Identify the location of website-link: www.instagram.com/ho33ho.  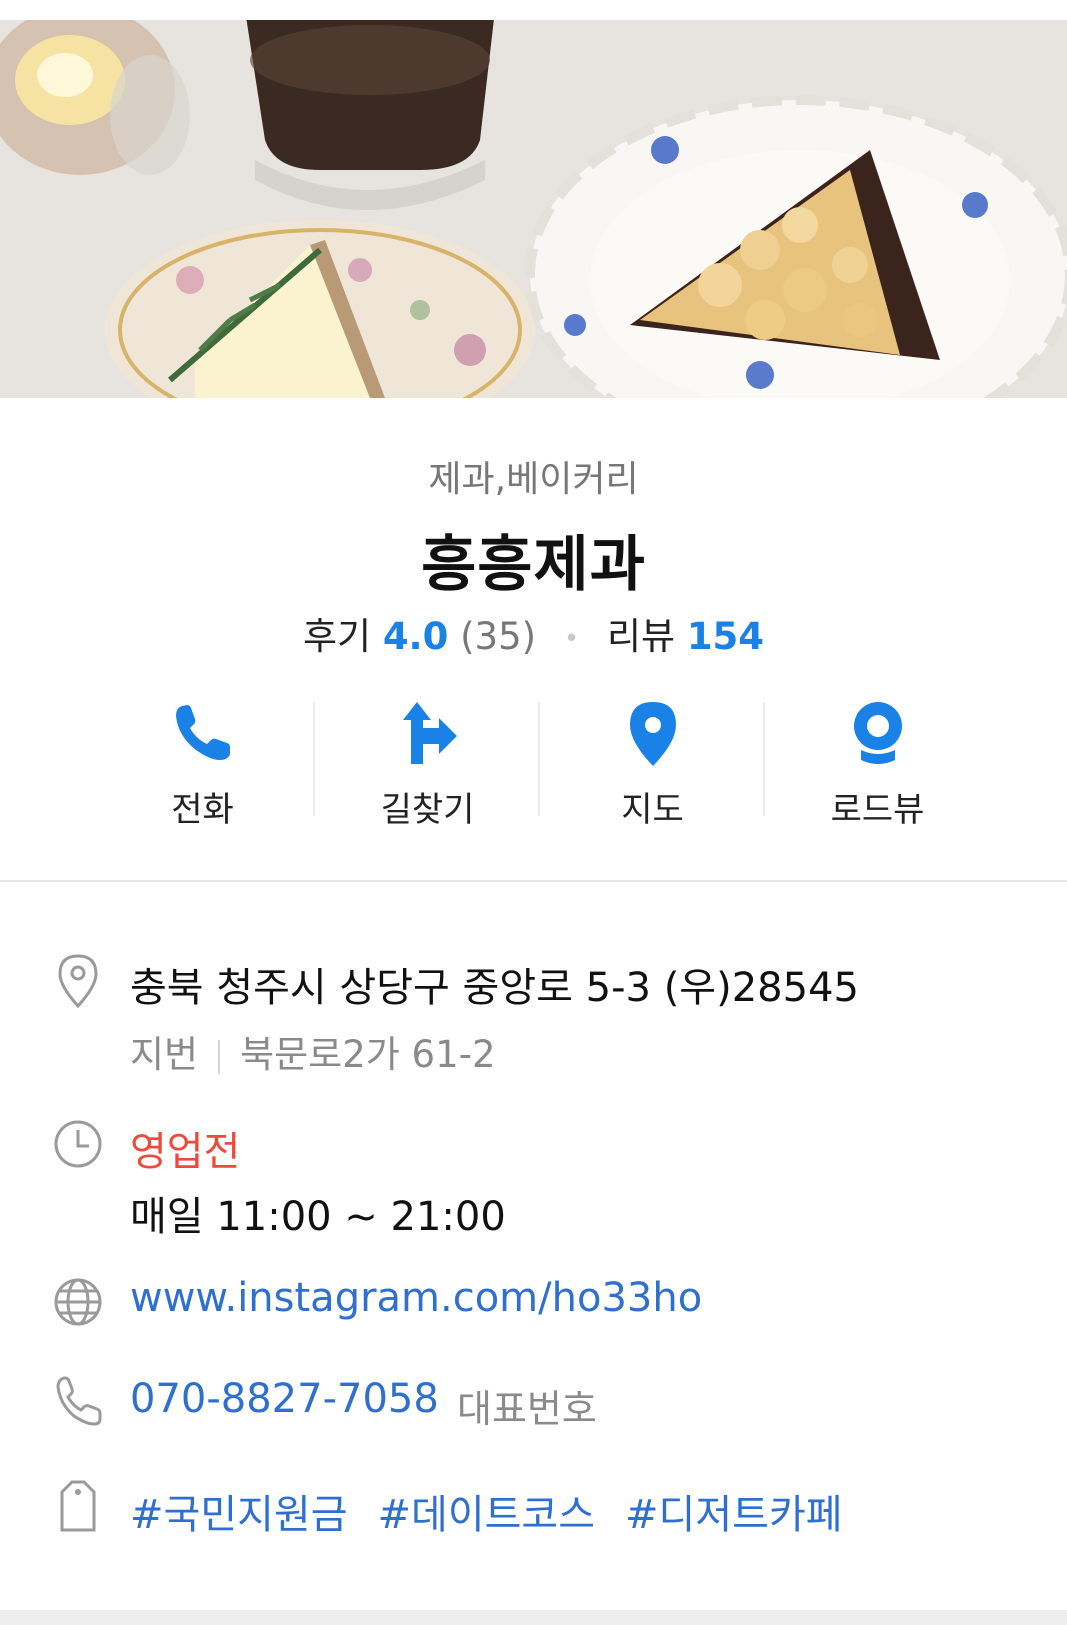
(416, 1298).